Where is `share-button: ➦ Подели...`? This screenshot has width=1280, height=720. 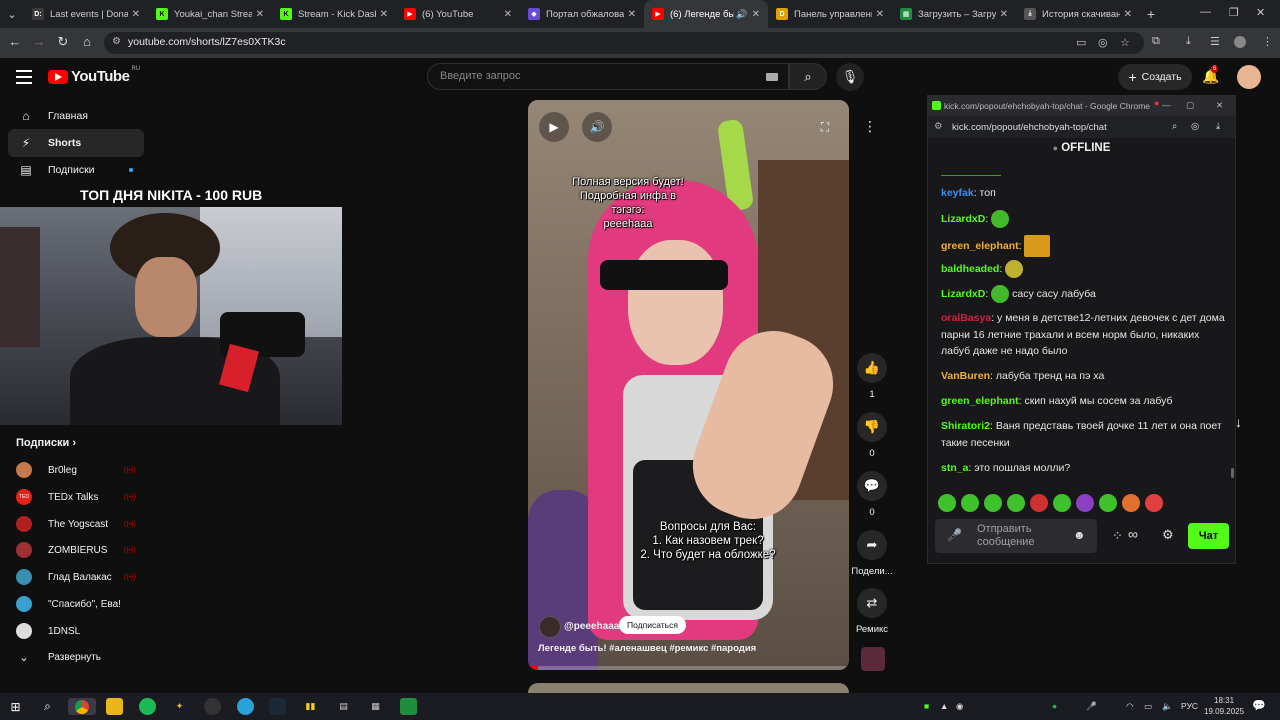
share-button: ➦ Подели... is located at coordinates (872, 553).